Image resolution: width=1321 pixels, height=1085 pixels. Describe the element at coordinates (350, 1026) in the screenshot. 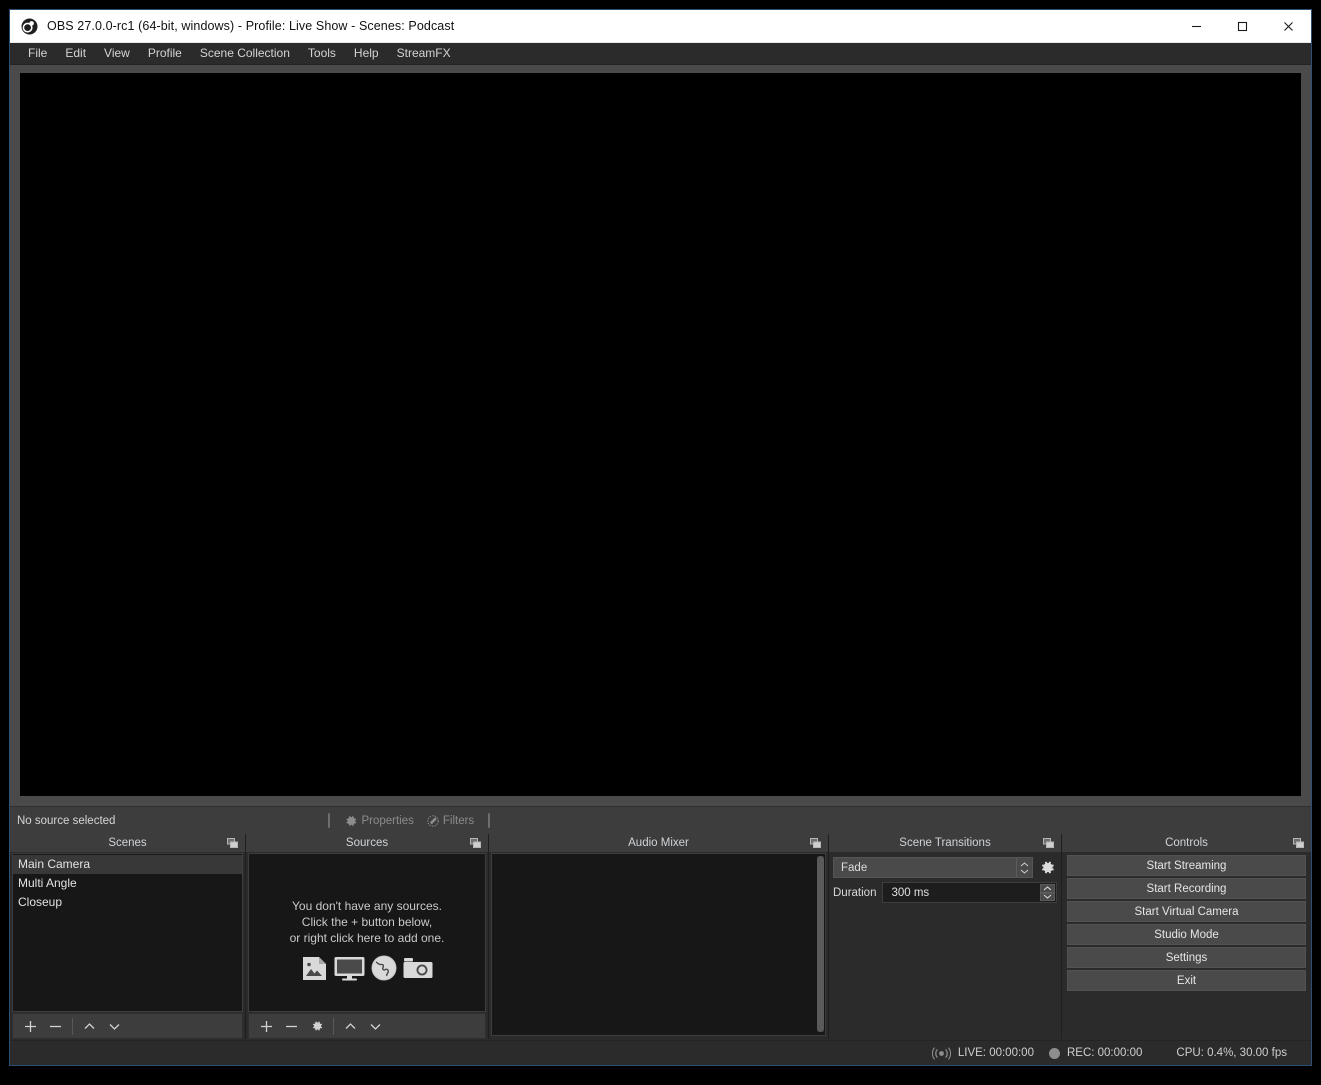

I see `move-source-up-button` at that location.